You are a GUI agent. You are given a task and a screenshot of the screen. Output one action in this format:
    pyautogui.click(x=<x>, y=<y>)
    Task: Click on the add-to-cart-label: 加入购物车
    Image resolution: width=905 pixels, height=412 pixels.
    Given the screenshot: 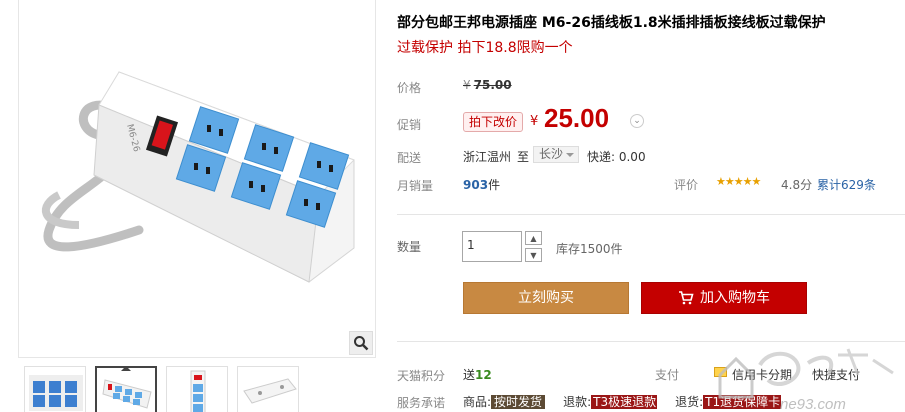 What is the action you would take?
    pyautogui.click(x=735, y=298)
    